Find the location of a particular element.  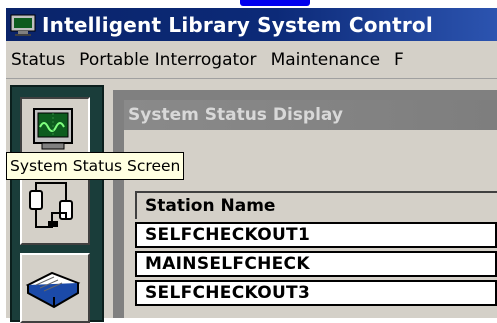

table-row: SELFCHECKOUT1 is located at coordinates (316, 235).